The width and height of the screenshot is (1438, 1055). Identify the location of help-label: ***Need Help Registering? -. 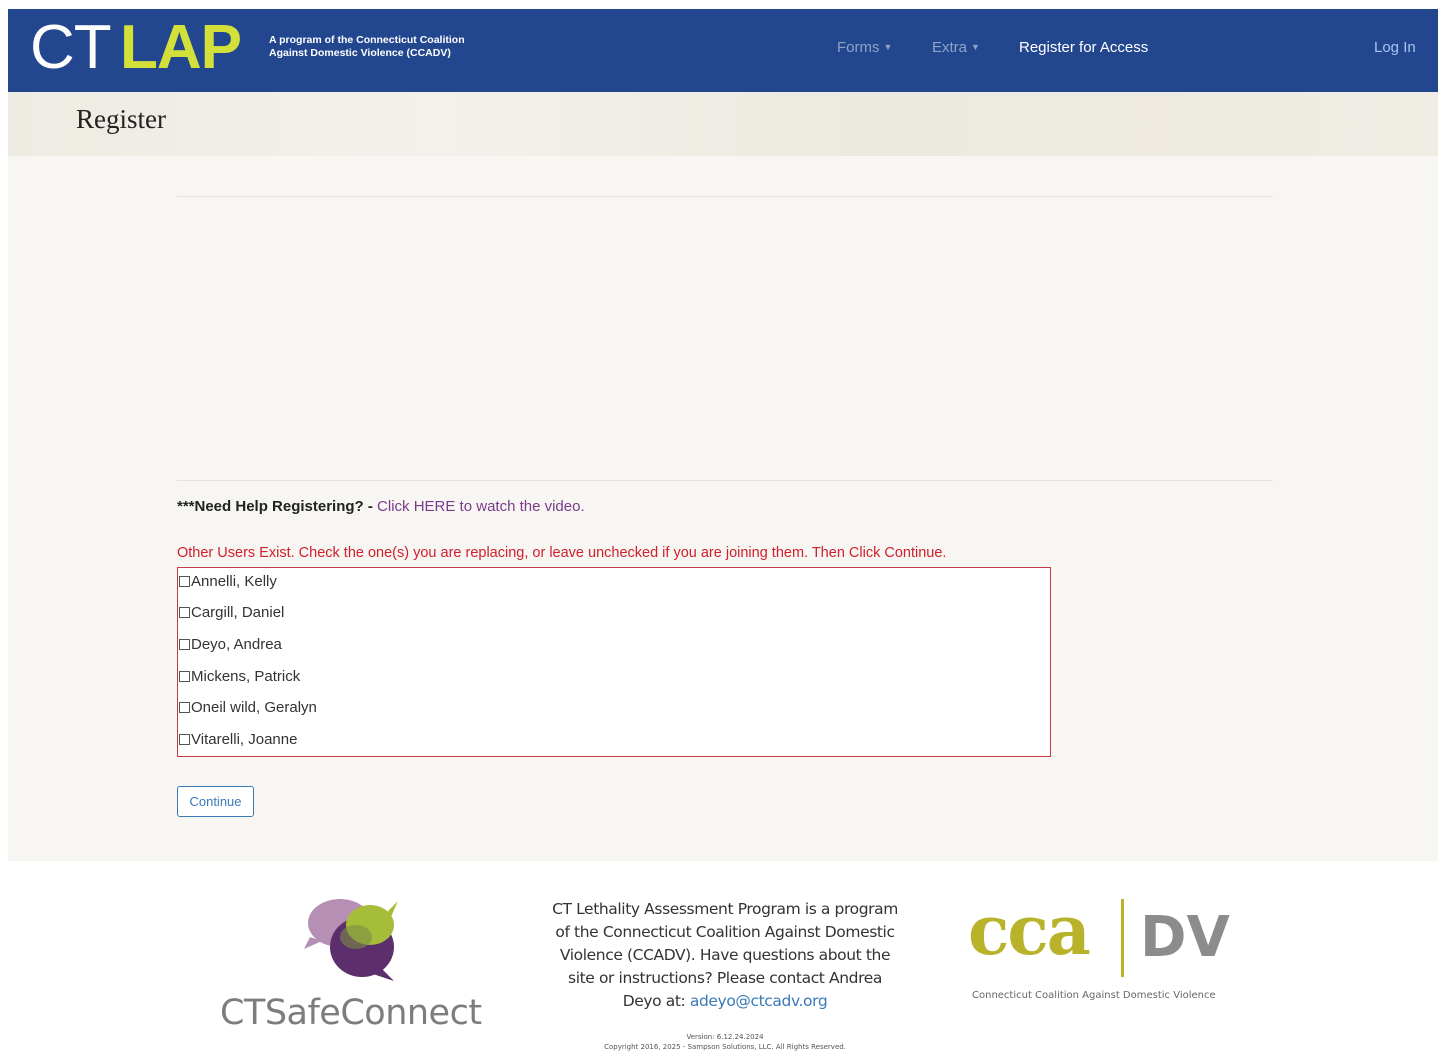
(275, 506).